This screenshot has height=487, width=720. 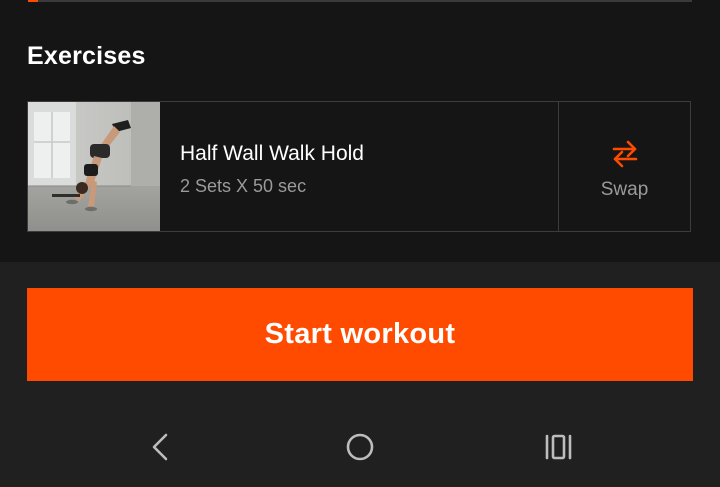 I want to click on swap-arrows-icon, so click(x=625, y=154).